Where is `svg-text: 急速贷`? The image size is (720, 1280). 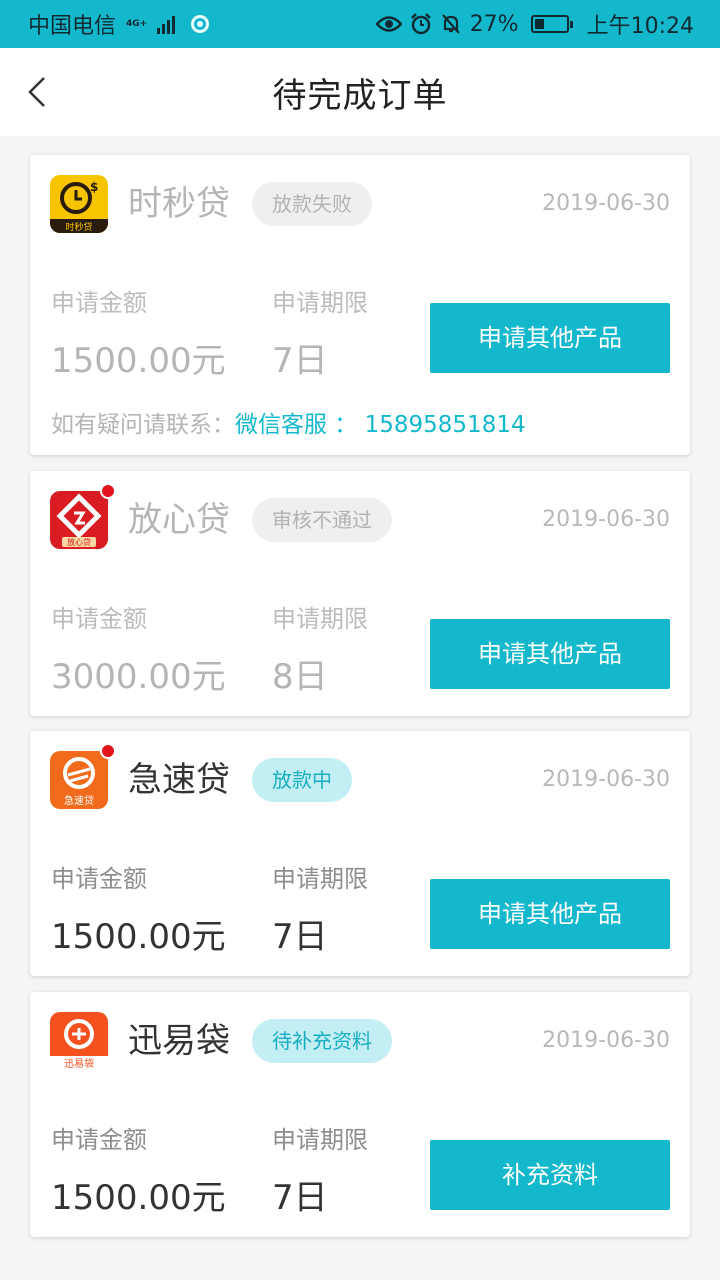 svg-text: 急速贷 is located at coordinates (79, 800).